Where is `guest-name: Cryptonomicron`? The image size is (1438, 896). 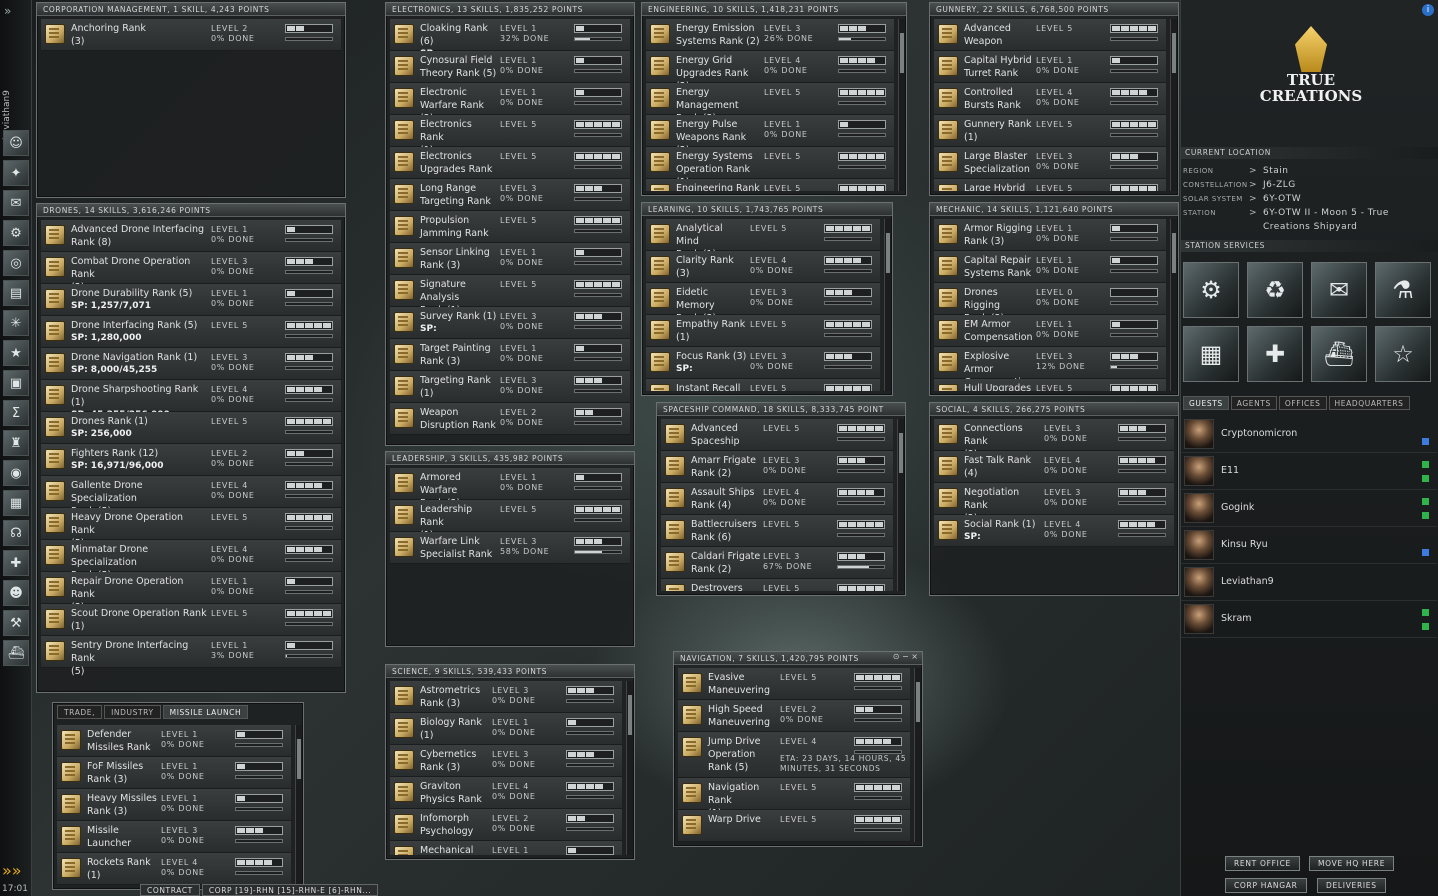 guest-name: Cryptonomicron is located at coordinates (1259, 433).